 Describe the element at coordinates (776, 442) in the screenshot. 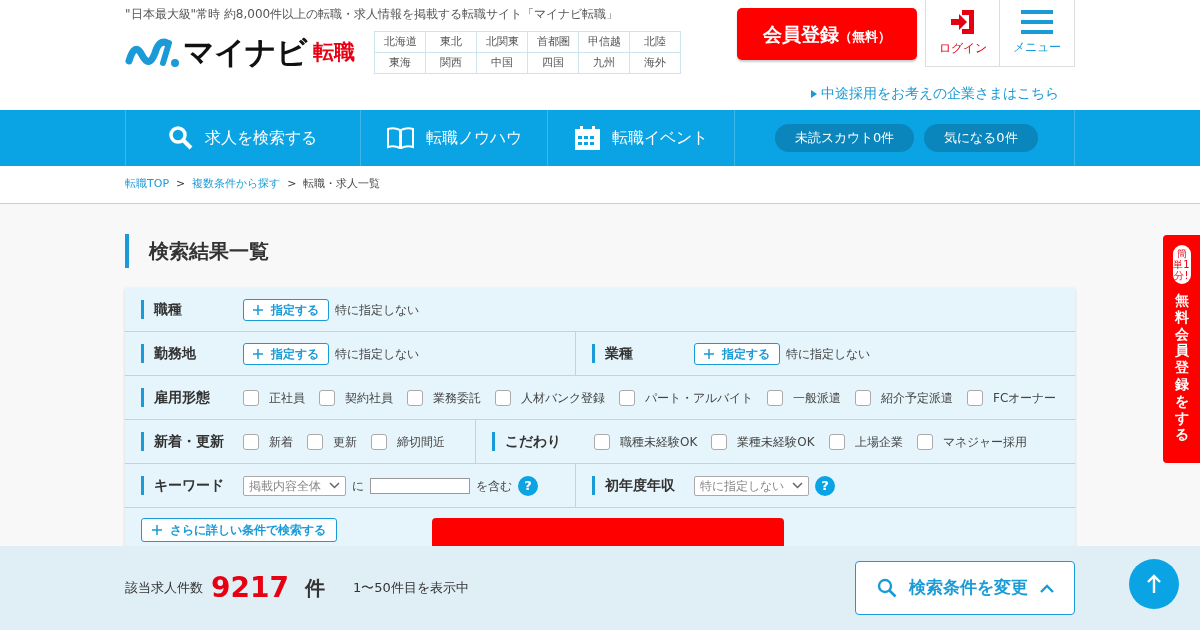

I see `checkbox-label: 業種未経験OK` at that location.